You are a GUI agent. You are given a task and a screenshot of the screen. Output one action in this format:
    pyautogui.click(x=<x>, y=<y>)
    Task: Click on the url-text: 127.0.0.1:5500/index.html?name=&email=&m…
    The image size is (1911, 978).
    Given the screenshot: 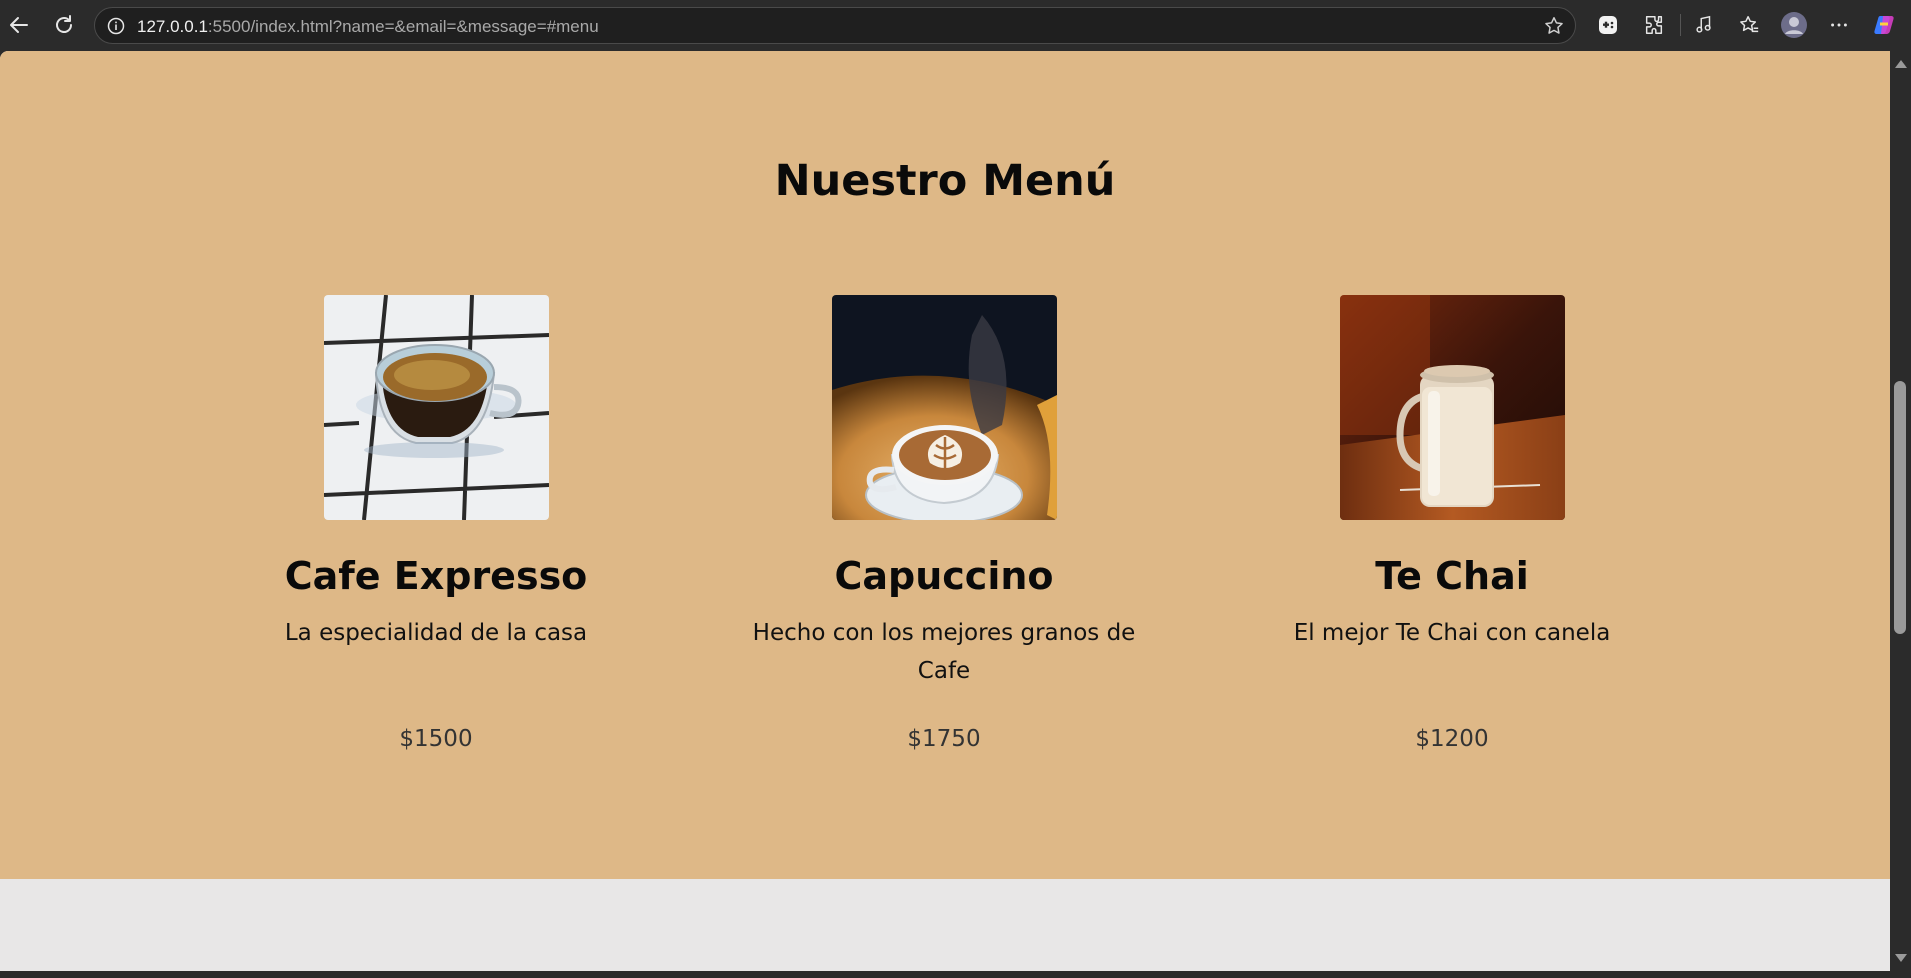 What is the action you would take?
    pyautogui.click(x=368, y=26)
    